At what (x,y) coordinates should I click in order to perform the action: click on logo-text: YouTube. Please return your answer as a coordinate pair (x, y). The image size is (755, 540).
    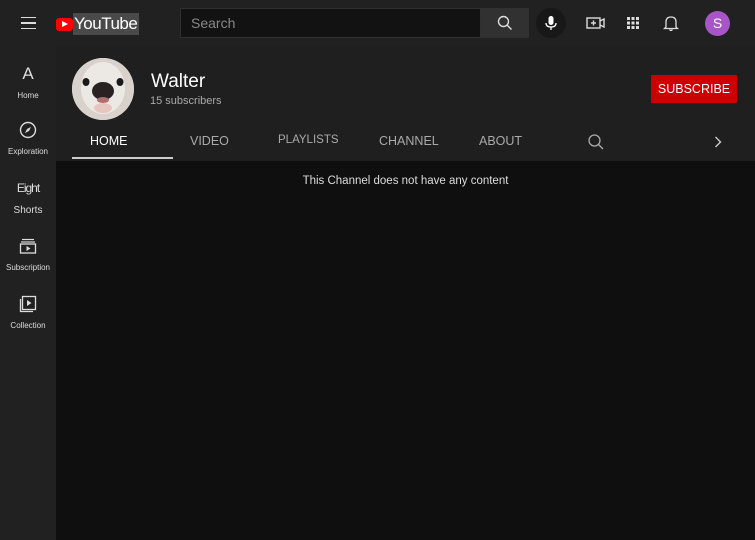
    Looking at the image, I should click on (106, 24).